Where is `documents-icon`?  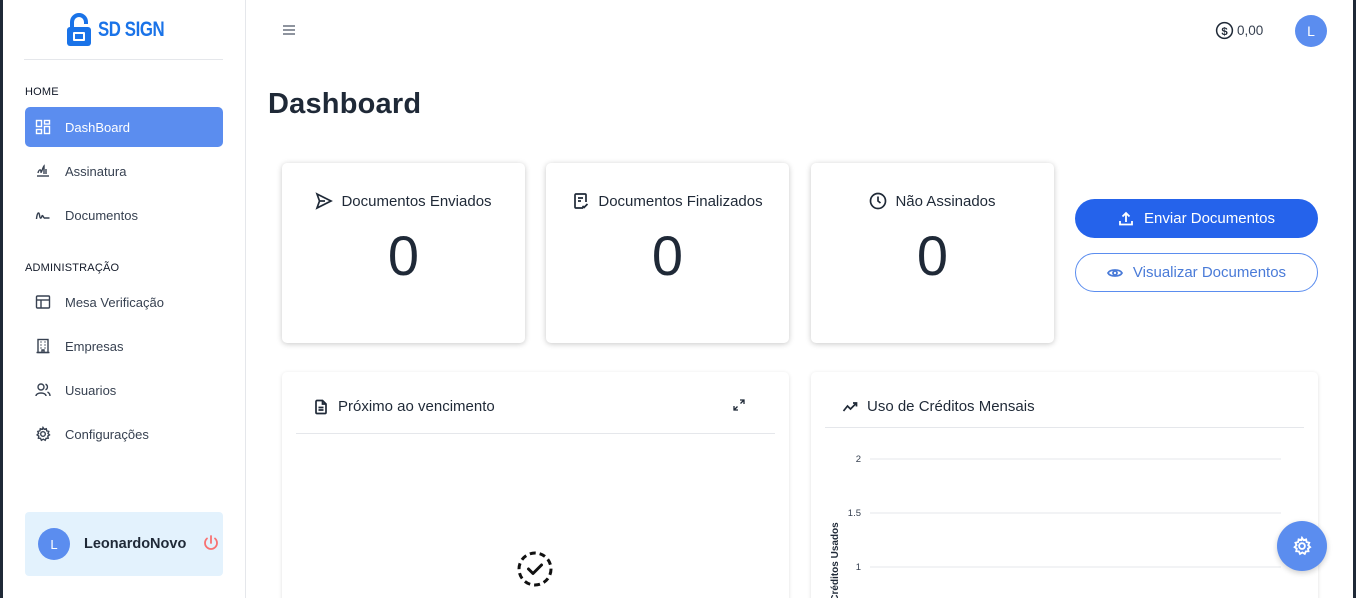
documents-icon is located at coordinates (43, 215).